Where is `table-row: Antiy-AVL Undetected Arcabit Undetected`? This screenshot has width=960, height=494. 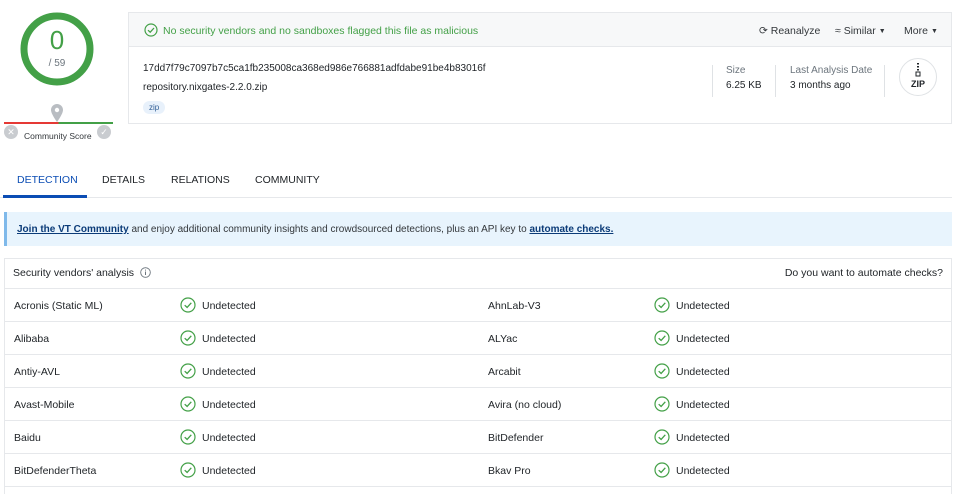 table-row: Antiy-AVL Undetected Arcabit Undetected is located at coordinates (478, 371).